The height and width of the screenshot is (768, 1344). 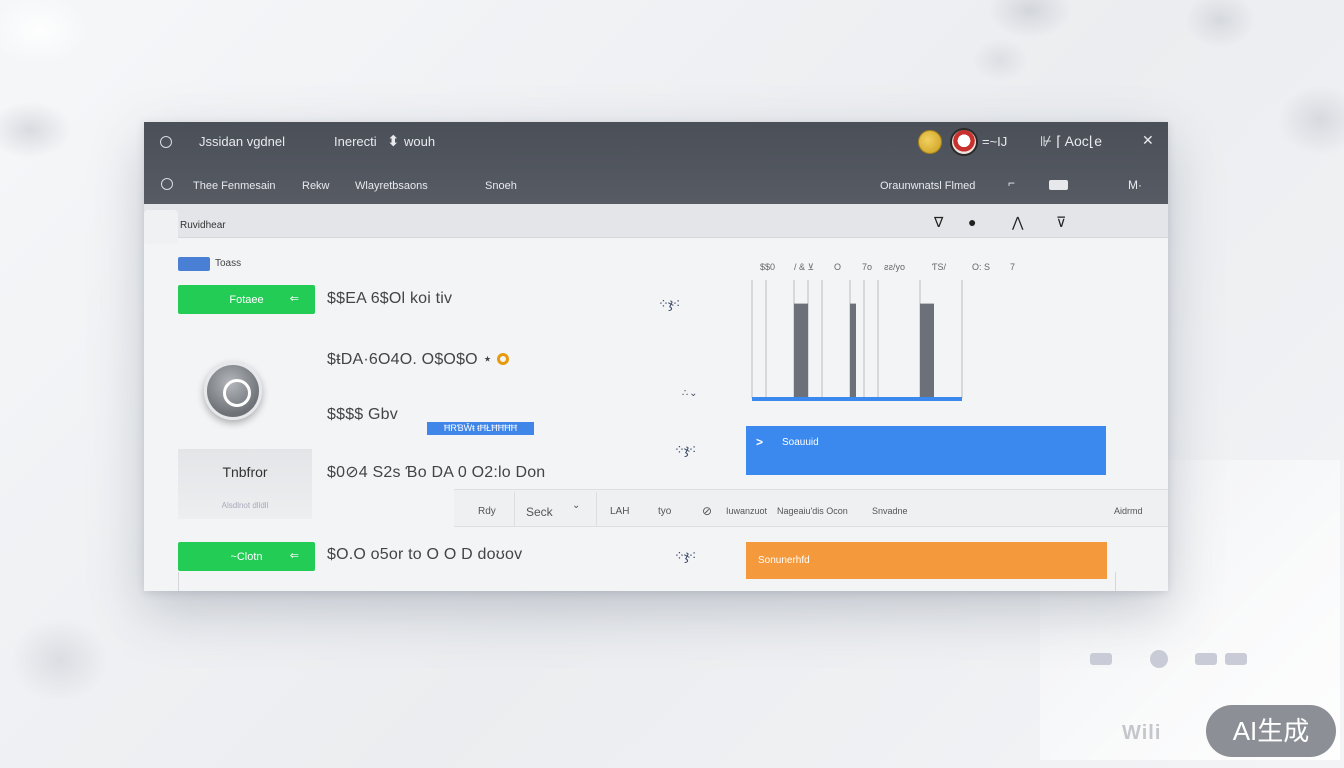 What do you see at coordinates (746, 511) in the screenshot?
I see `status-item-4: Iuwanzuot` at bounding box center [746, 511].